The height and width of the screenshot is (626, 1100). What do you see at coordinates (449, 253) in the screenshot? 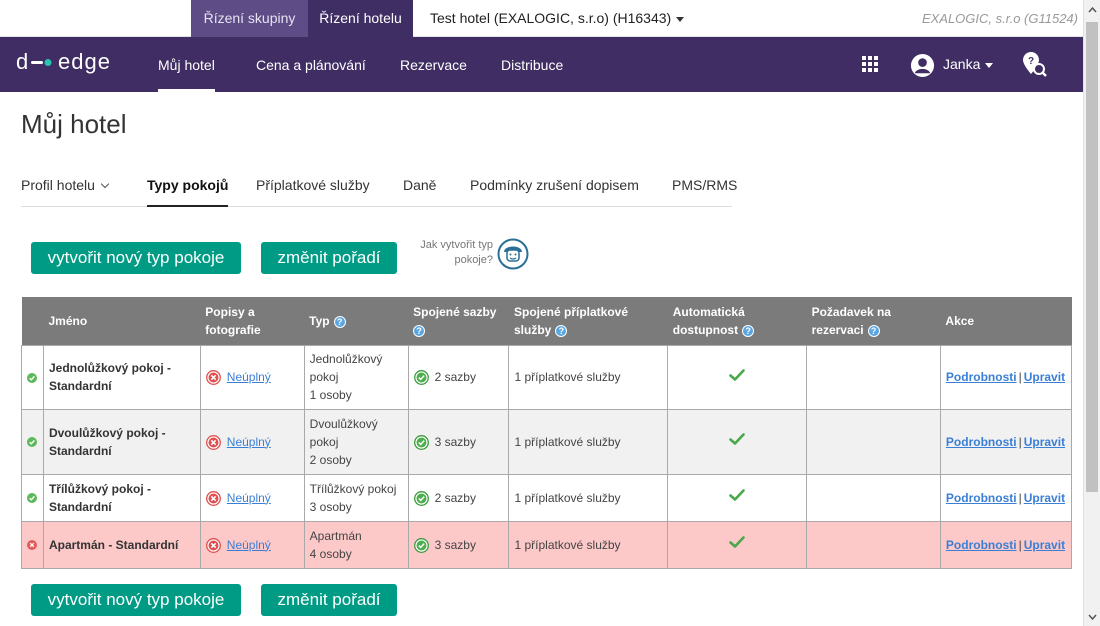
I see `how-to-create-link: Jak vytvořit typ pokoje?` at bounding box center [449, 253].